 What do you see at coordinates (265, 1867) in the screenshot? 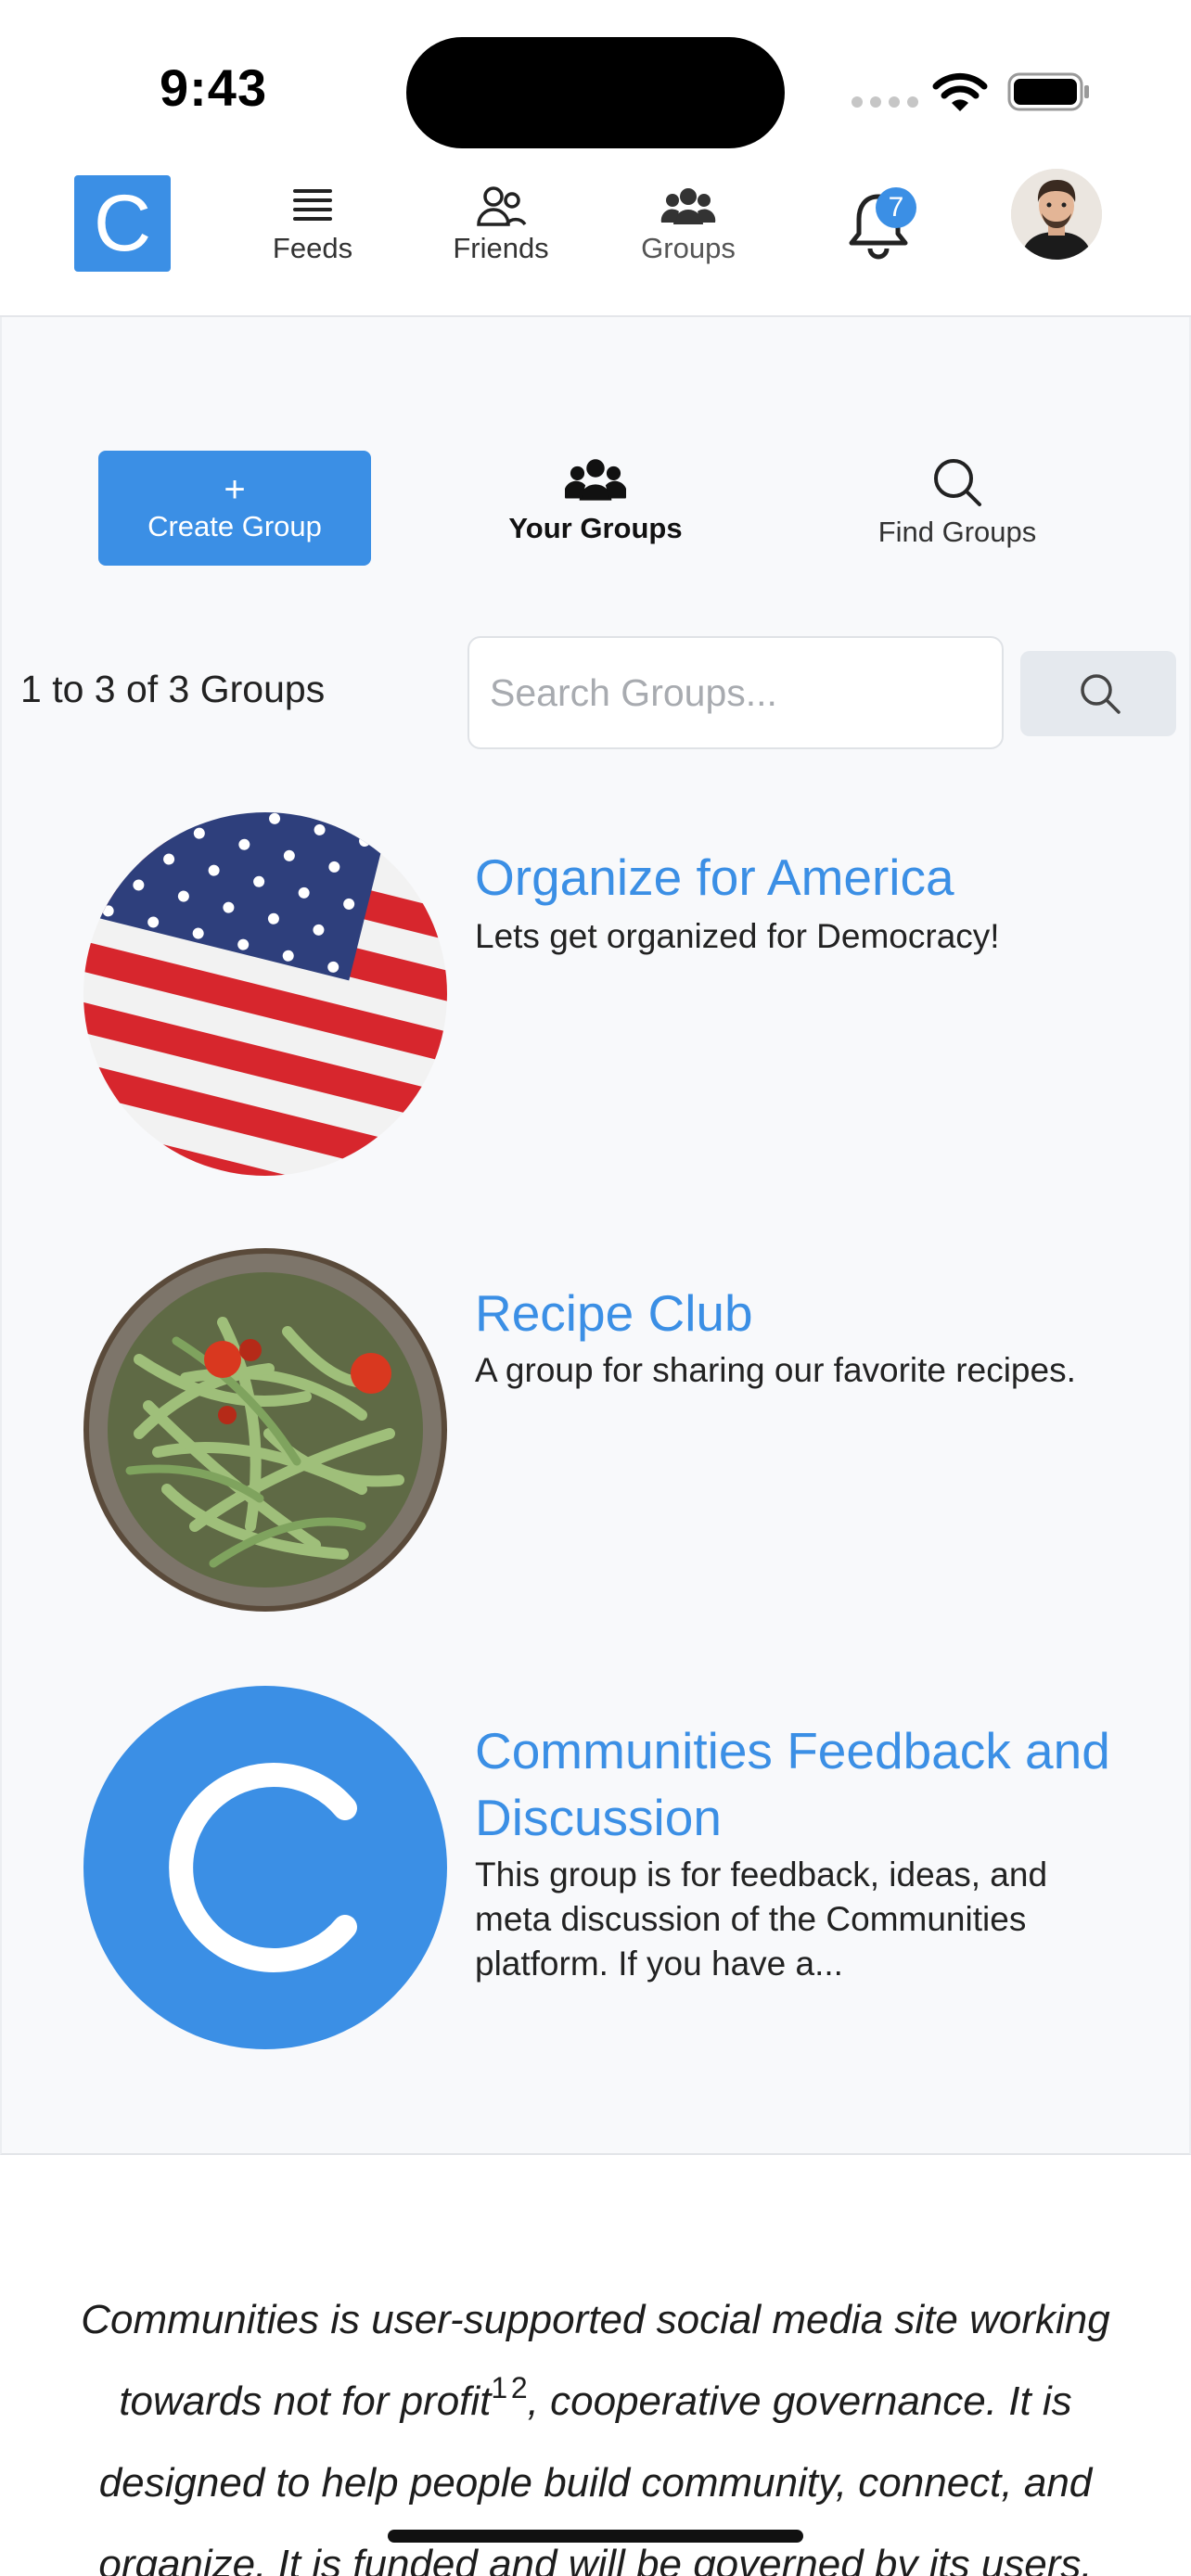
I see `group-image-communities-logo` at bounding box center [265, 1867].